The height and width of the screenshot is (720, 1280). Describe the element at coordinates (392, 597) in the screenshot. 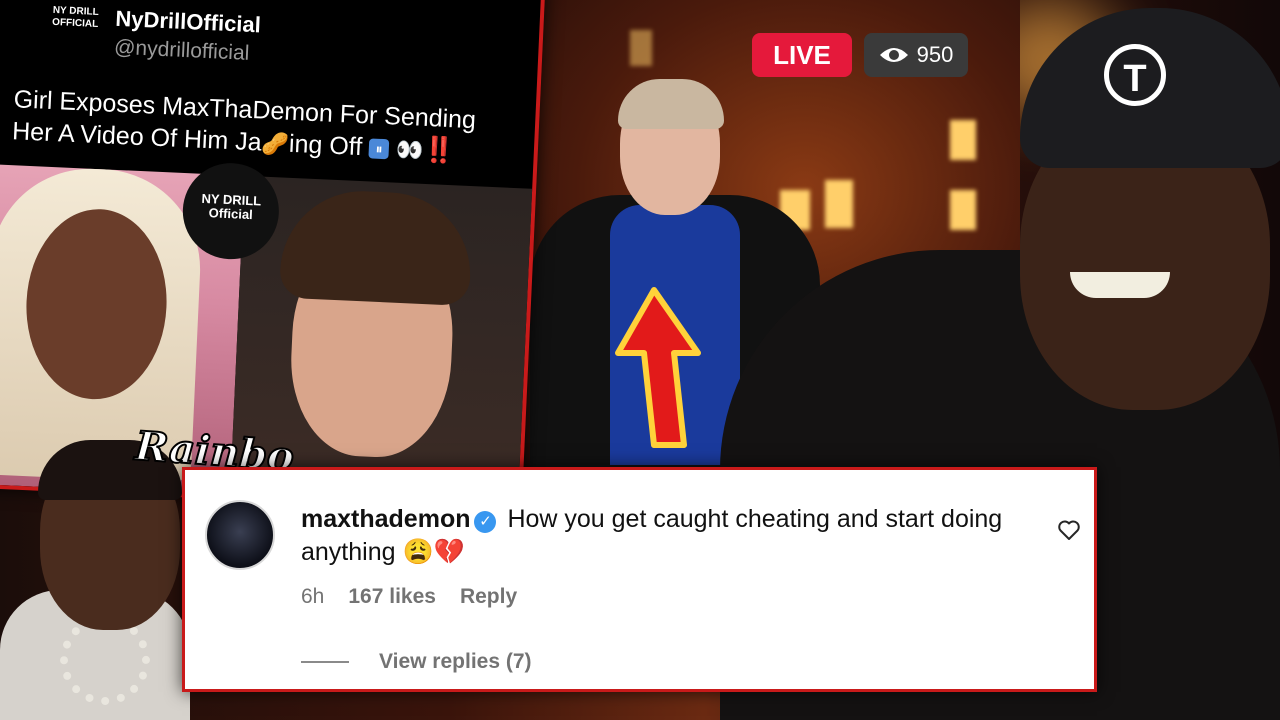

I see `comment-likes: 167 likes` at that location.